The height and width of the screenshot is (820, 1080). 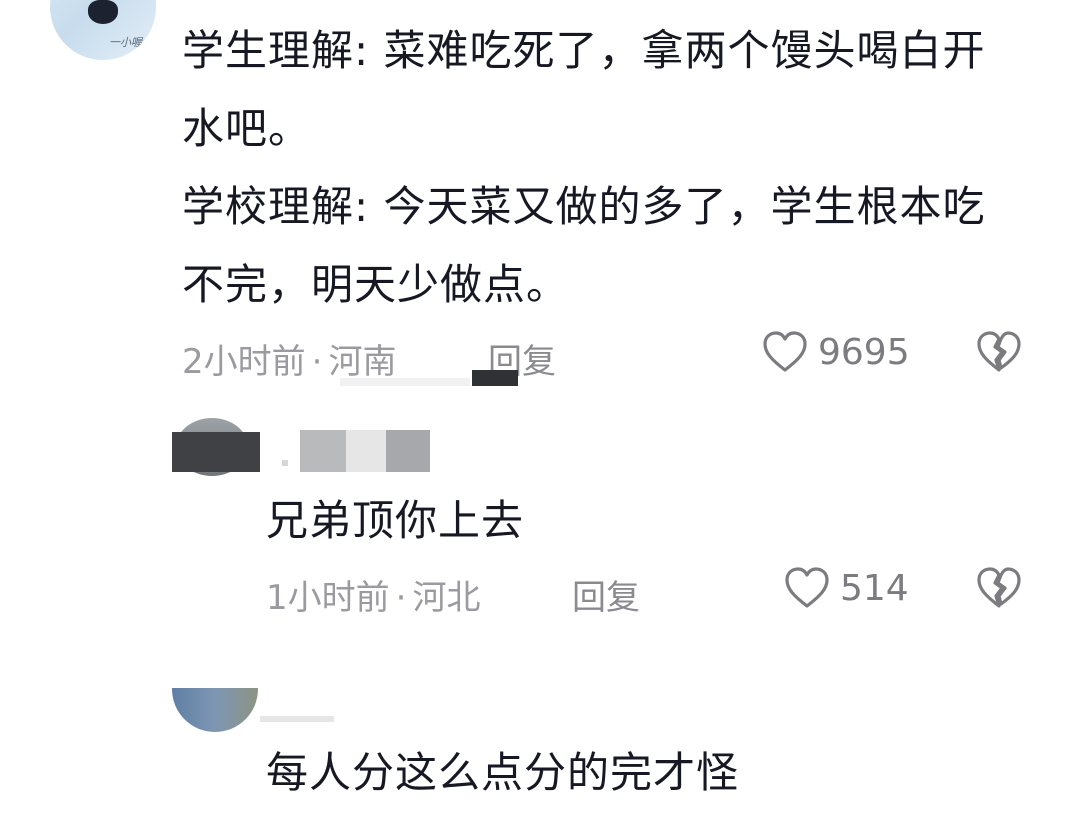 I want to click on comment-location: 河南, so click(x=362, y=362).